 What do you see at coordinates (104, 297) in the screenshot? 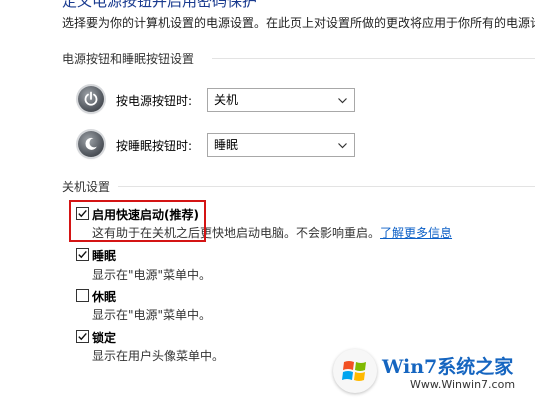
I see `hibernate-label: 休眠` at bounding box center [104, 297].